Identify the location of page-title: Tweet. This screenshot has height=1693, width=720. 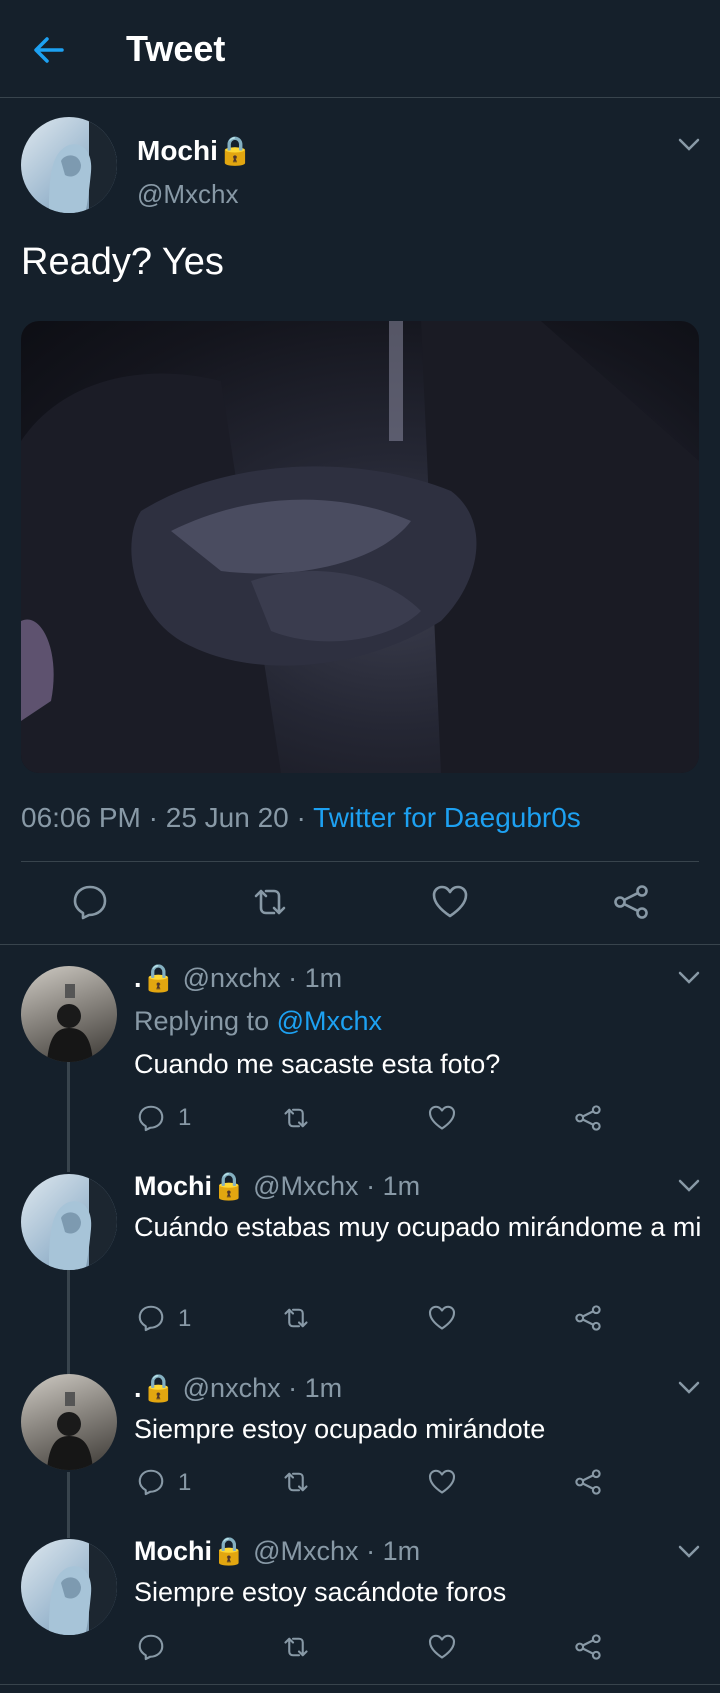
(176, 48).